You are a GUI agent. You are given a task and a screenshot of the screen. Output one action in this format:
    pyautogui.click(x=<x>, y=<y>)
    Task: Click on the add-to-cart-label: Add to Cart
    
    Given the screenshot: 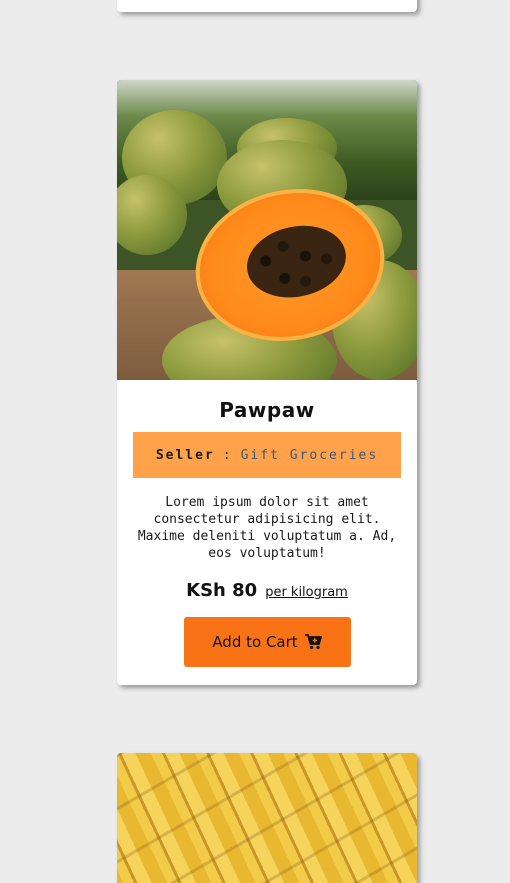 What is the action you would take?
    pyautogui.click(x=255, y=642)
    